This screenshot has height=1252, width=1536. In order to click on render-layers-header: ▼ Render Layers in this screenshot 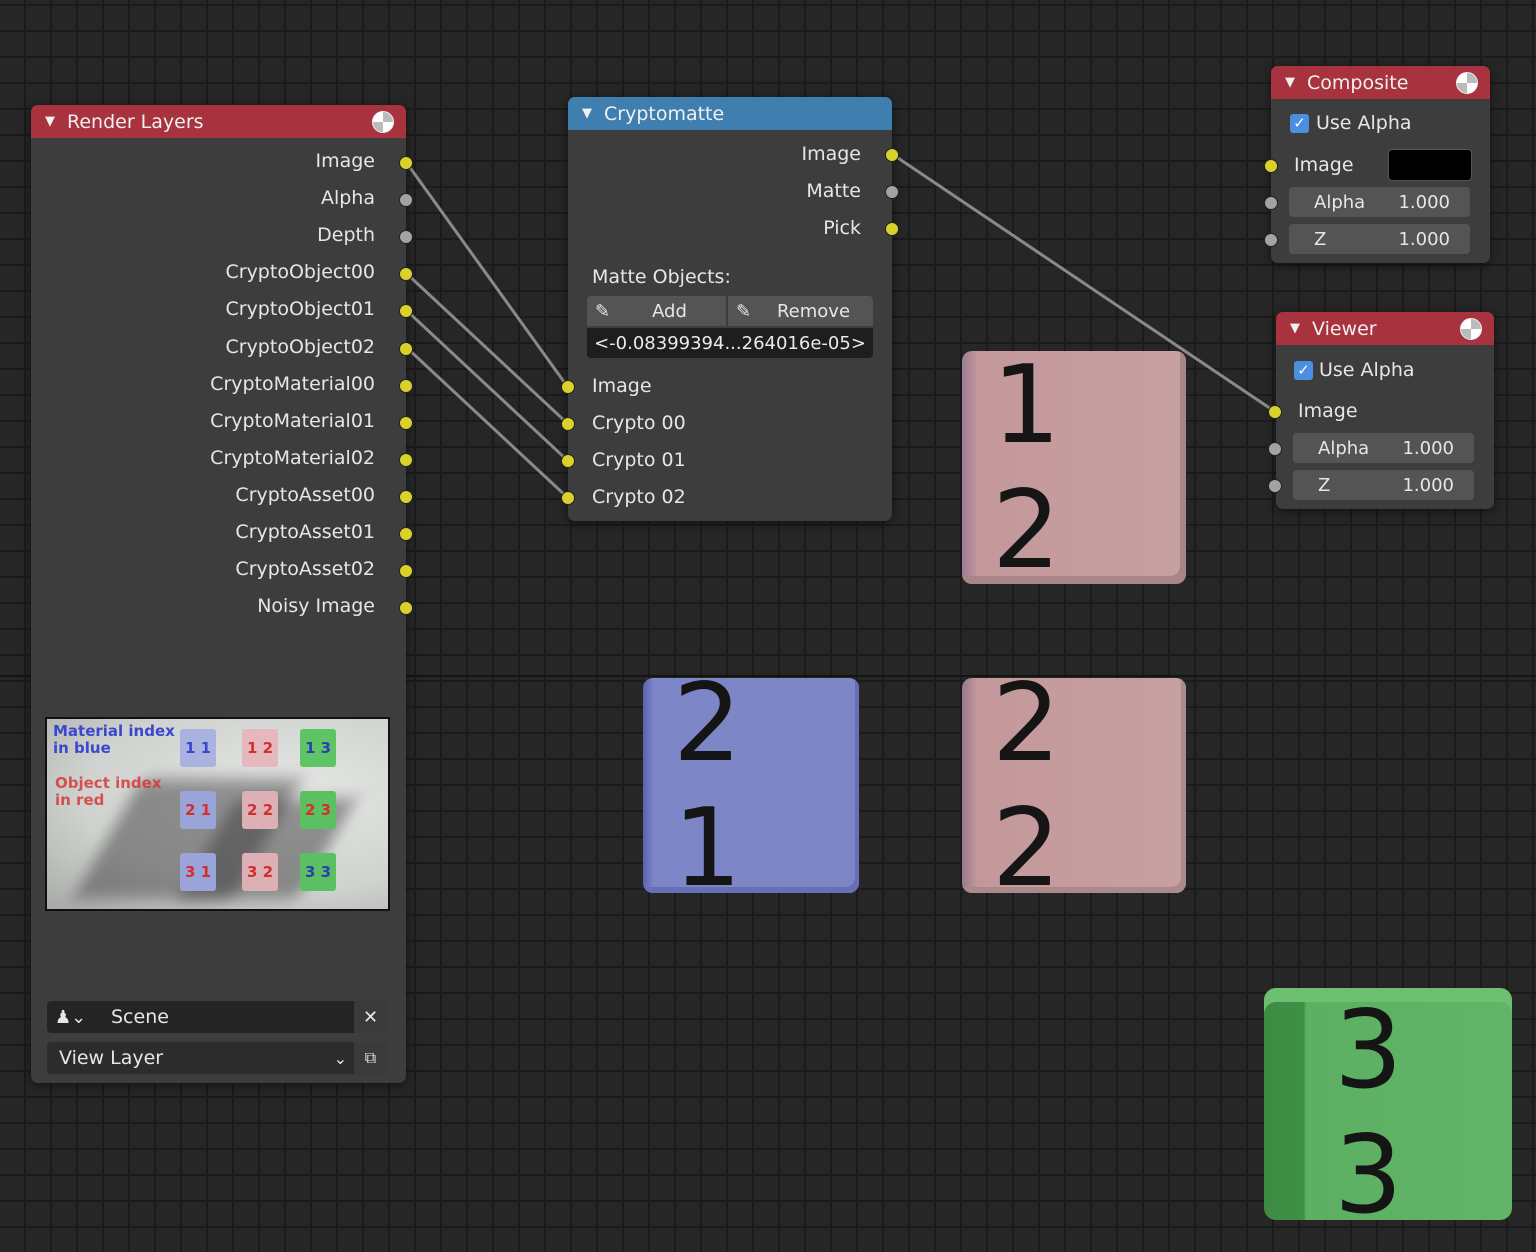, I will do `click(218, 121)`.